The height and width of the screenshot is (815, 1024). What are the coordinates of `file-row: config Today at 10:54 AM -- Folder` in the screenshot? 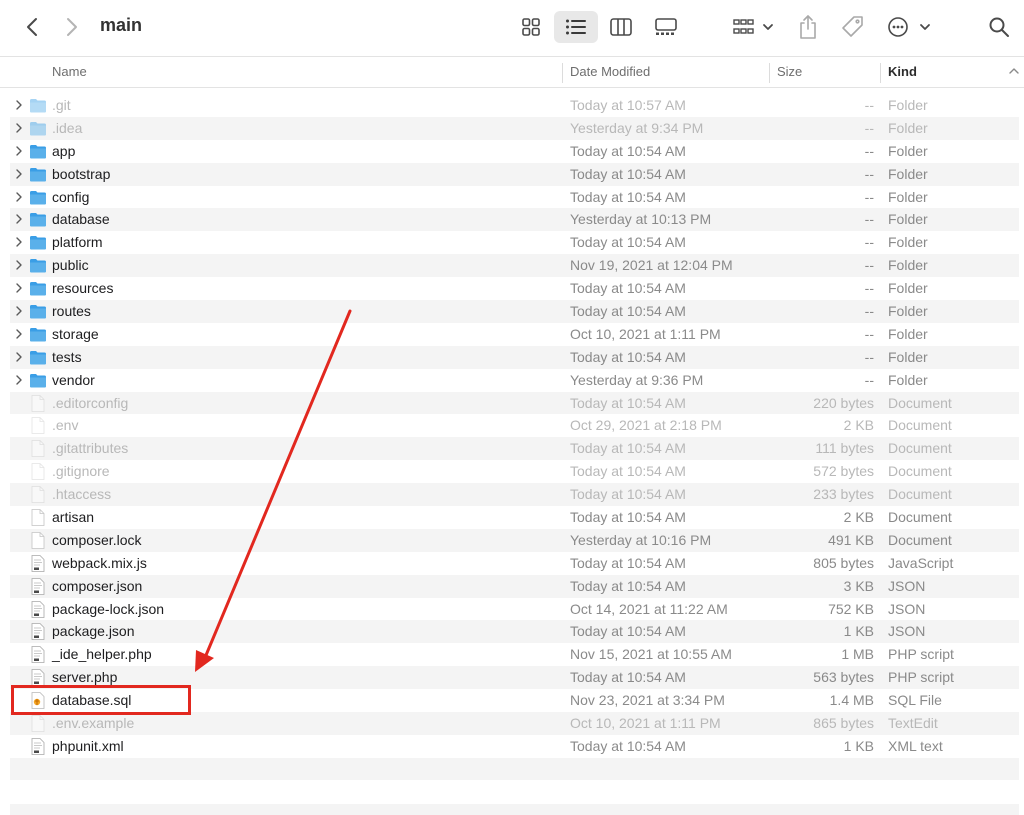 It's located at (514, 197).